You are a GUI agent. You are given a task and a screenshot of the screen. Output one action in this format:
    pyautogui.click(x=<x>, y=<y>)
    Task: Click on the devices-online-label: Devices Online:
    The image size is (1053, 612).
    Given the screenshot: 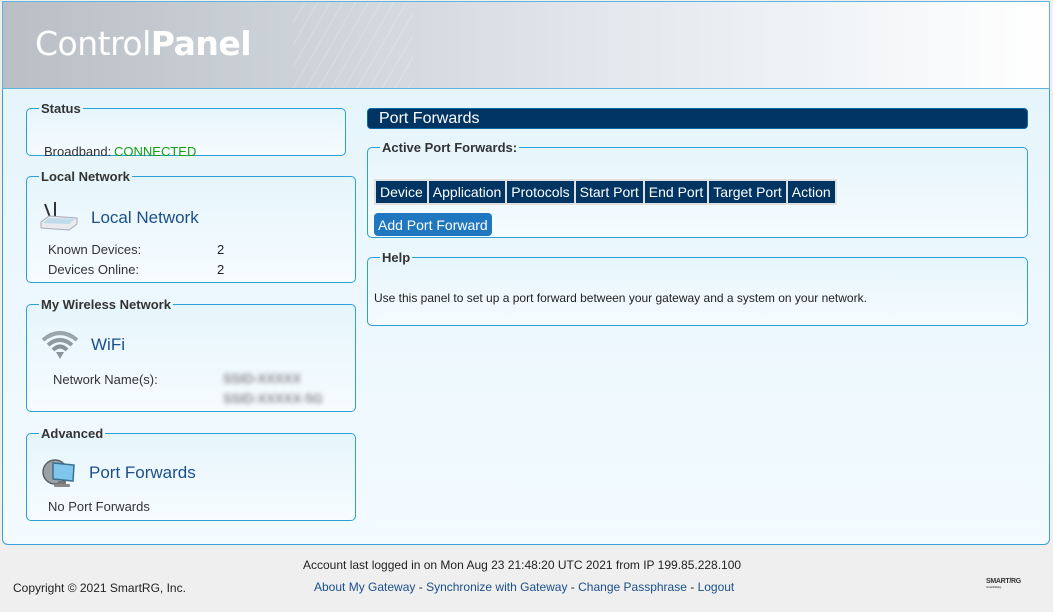 What is the action you would take?
    pyautogui.click(x=94, y=269)
    